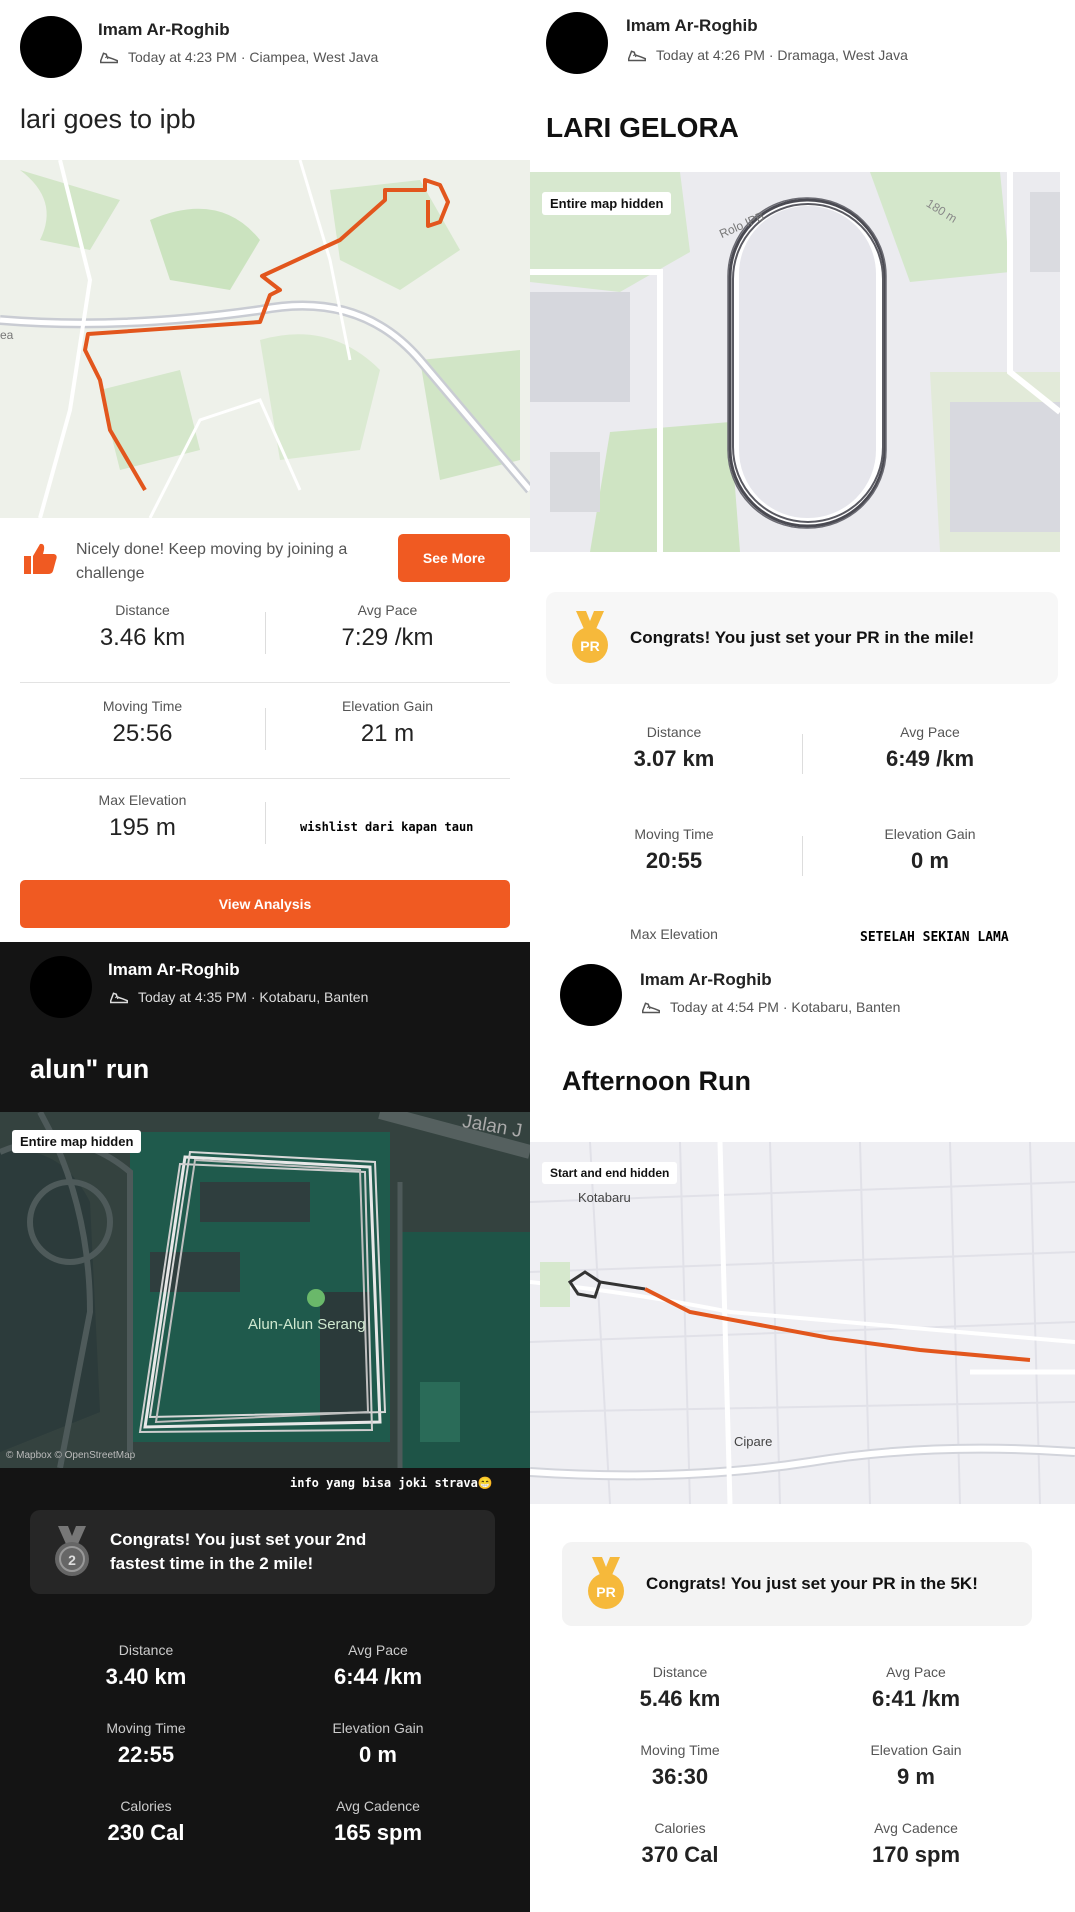 Image resolution: width=1075 pixels, height=1912 pixels. I want to click on stat-avg-cadence: Avg Cadence 170 spm, so click(916, 1843).